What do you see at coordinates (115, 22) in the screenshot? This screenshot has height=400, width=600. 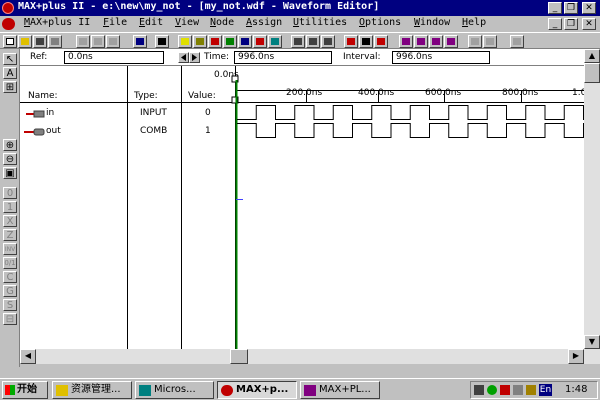 I see `menu-file: File` at bounding box center [115, 22].